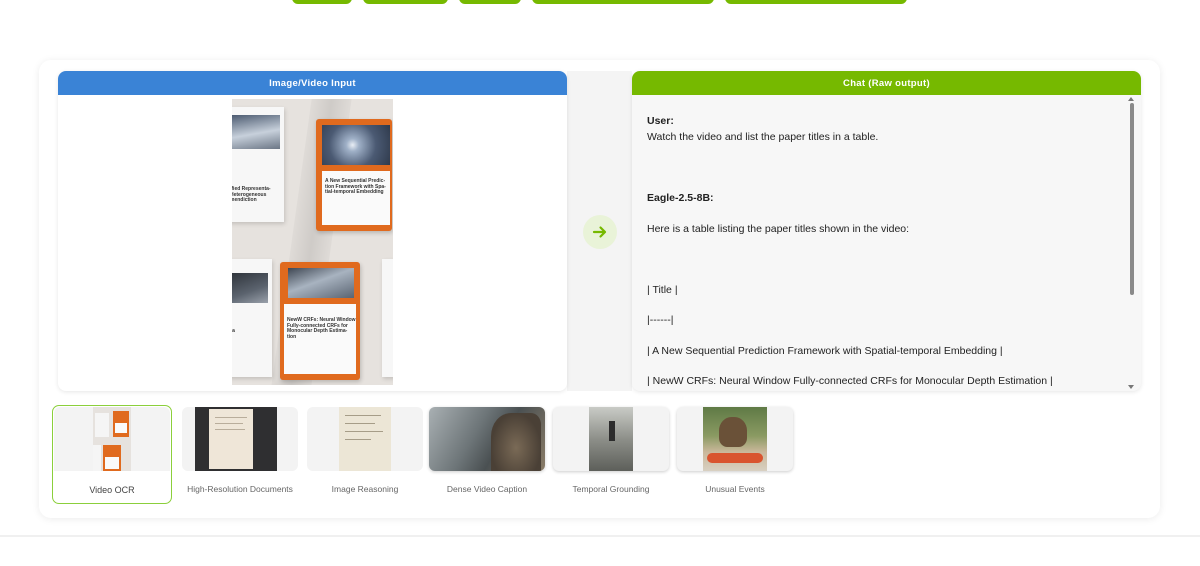 This screenshot has width=1200, height=566. I want to click on chat-panel-title: Chat (Raw output), so click(886, 83).